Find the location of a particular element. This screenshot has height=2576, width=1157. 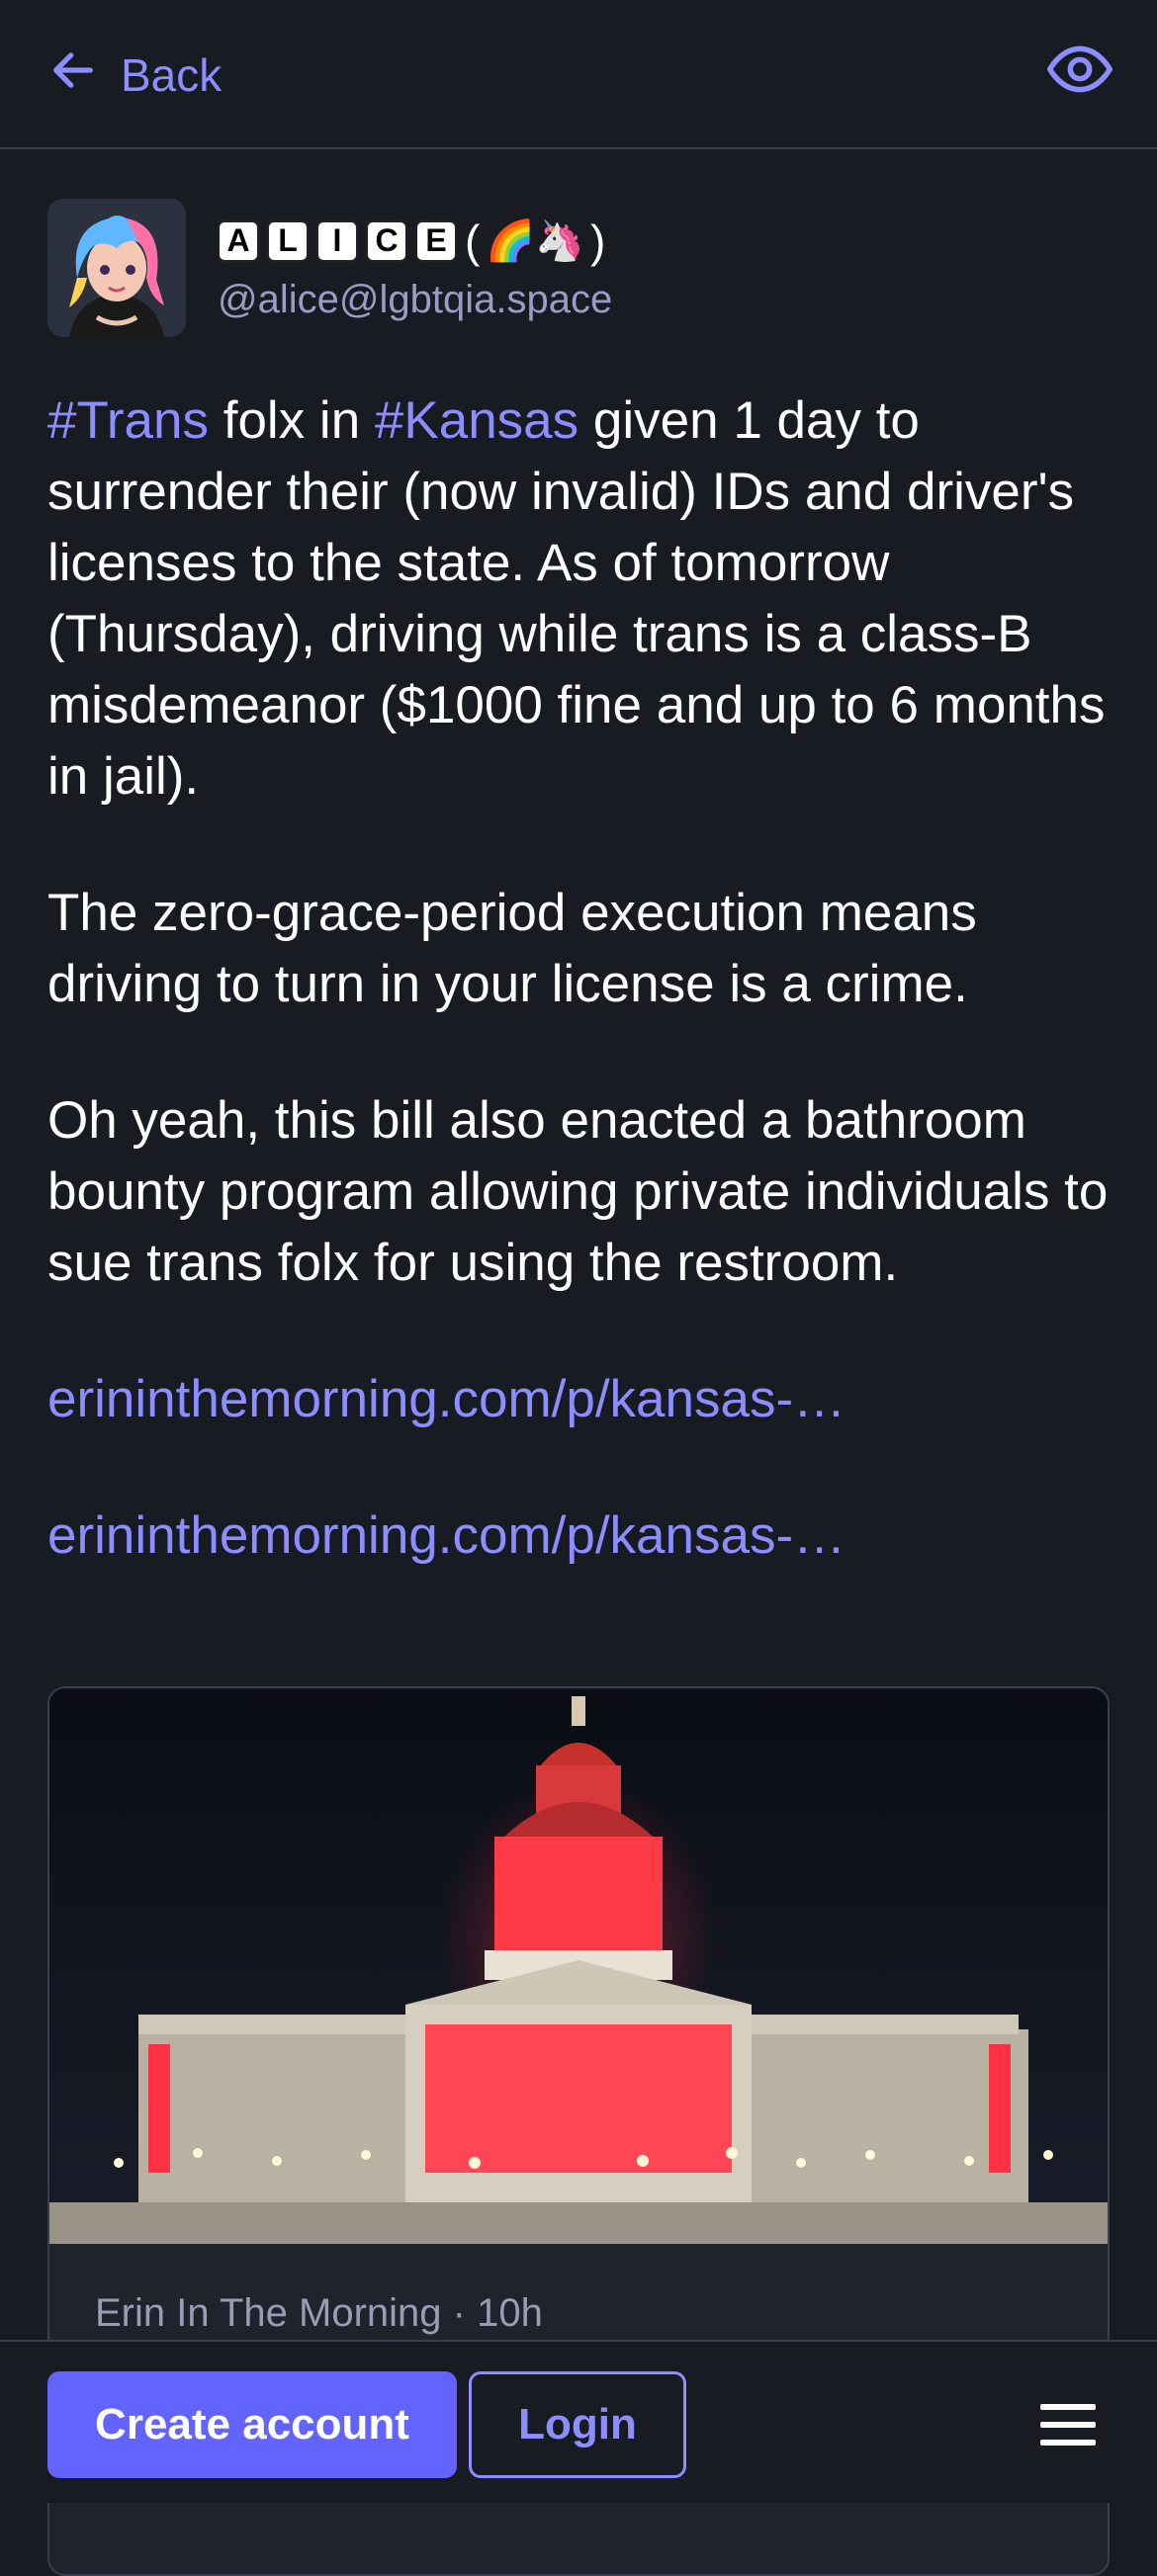

eye-icon is located at coordinates (1079, 72).